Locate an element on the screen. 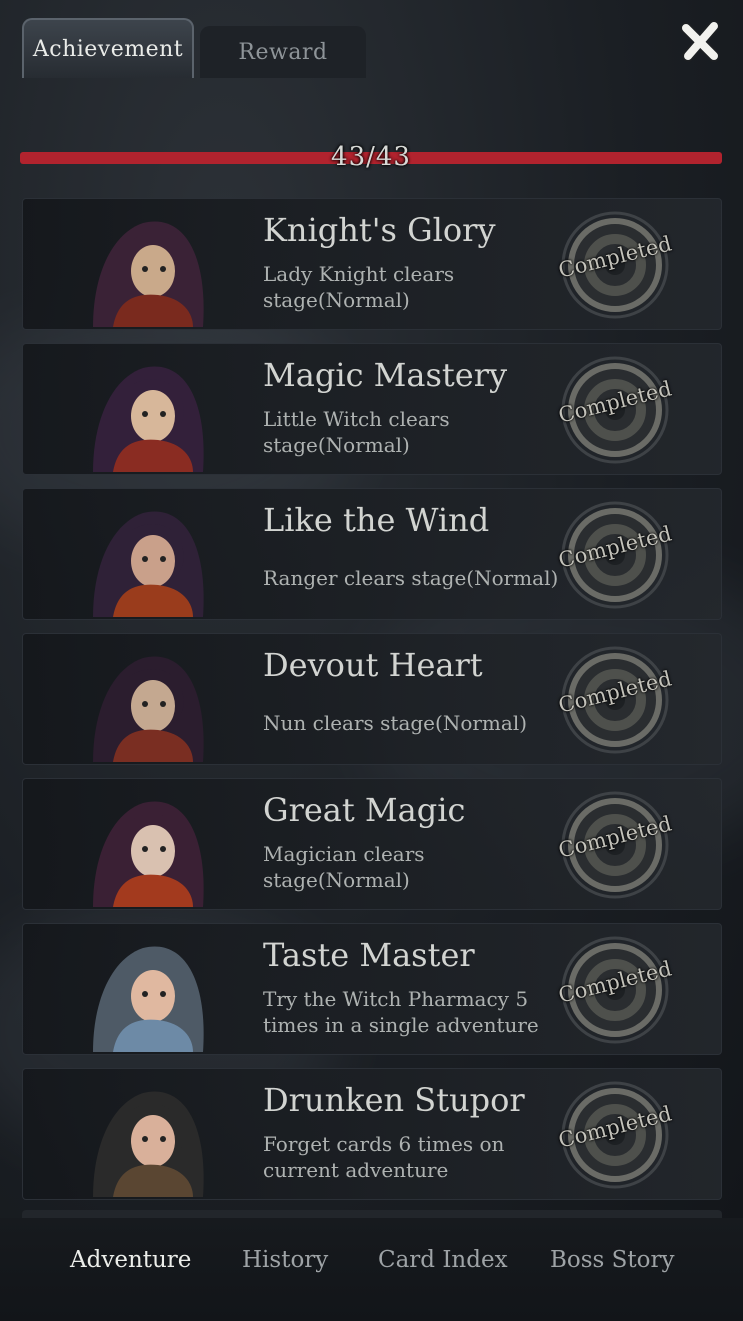  close-button is located at coordinates (701, 41).